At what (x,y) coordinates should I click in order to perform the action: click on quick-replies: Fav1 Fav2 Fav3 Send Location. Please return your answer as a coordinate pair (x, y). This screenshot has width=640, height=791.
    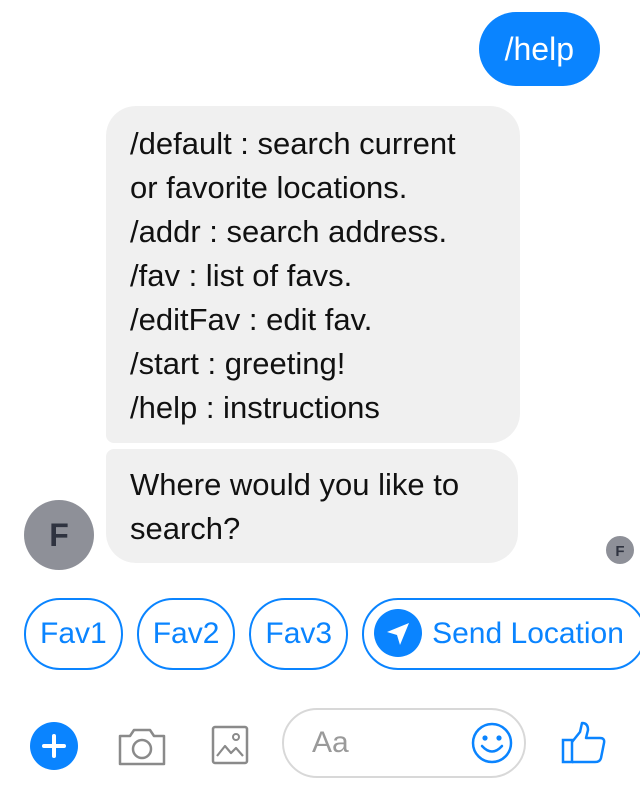
    Looking at the image, I should click on (332, 634).